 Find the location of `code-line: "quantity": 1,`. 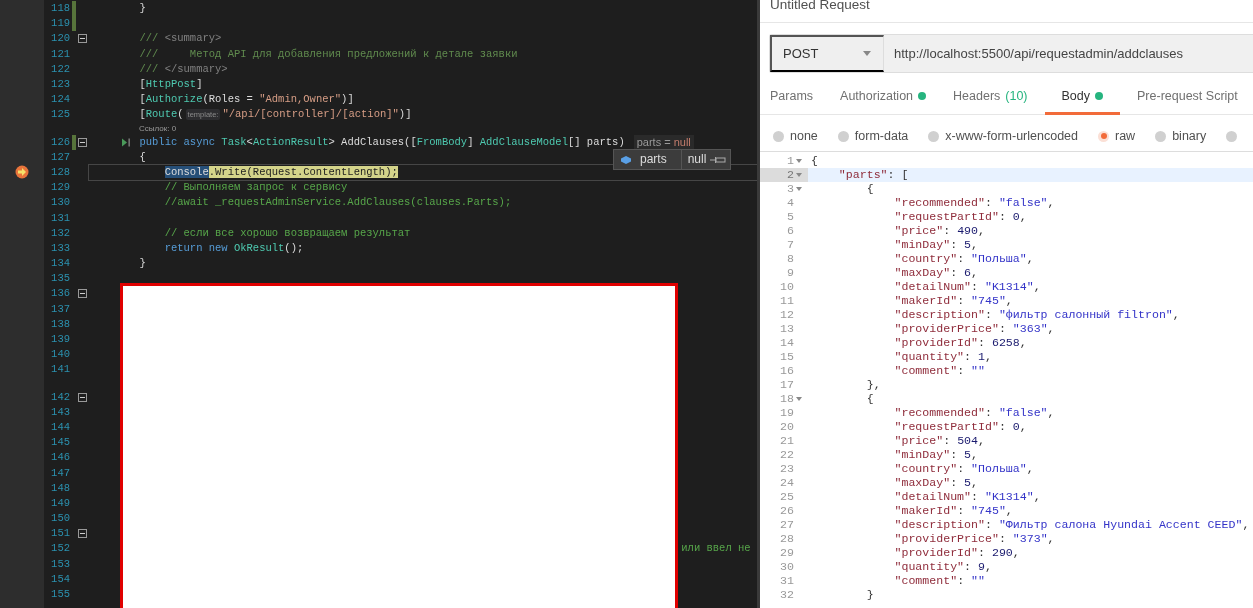

code-line: "quantity": 1, is located at coordinates (943, 356).